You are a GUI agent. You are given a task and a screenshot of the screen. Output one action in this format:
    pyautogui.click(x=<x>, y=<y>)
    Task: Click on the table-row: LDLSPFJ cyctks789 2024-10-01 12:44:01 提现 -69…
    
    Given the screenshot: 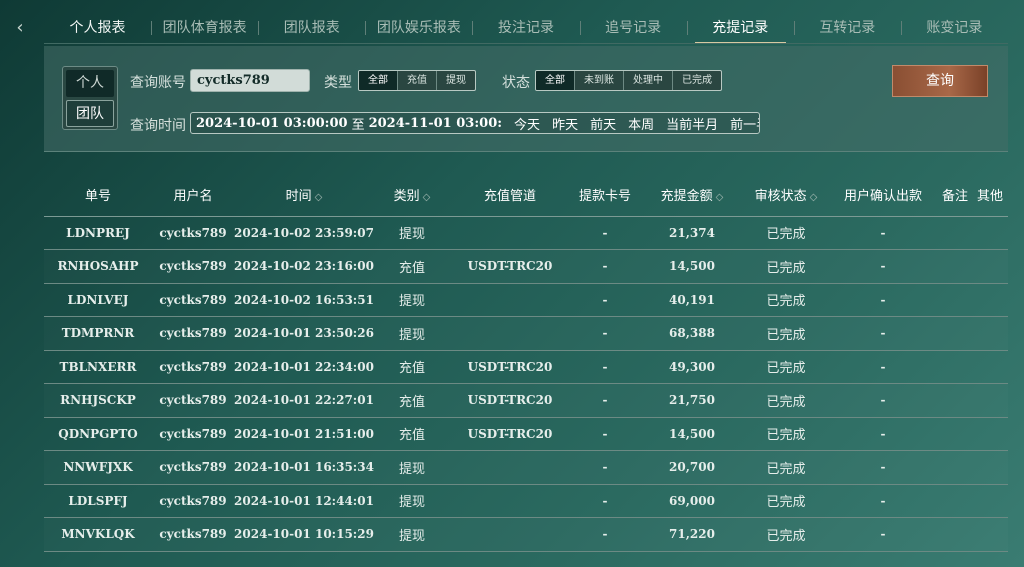 What is the action you would take?
    pyautogui.click(x=526, y=501)
    